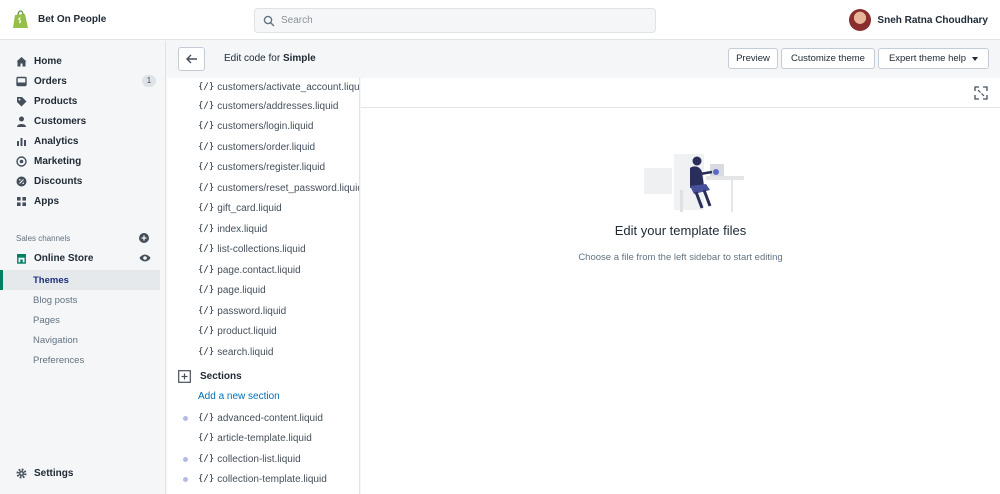  I want to click on file-item: {/} page.contact.liquid, so click(263, 270).